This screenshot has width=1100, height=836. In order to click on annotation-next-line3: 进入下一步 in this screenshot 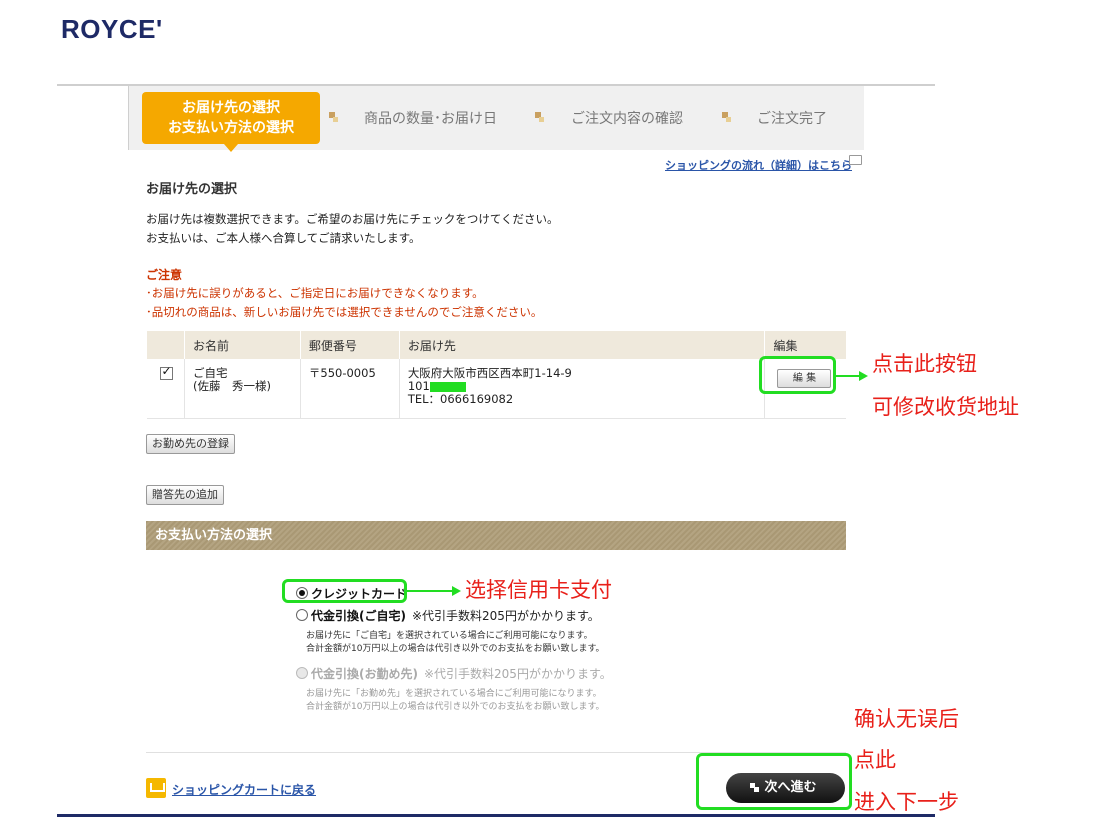, I will do `click(906, 802)`.